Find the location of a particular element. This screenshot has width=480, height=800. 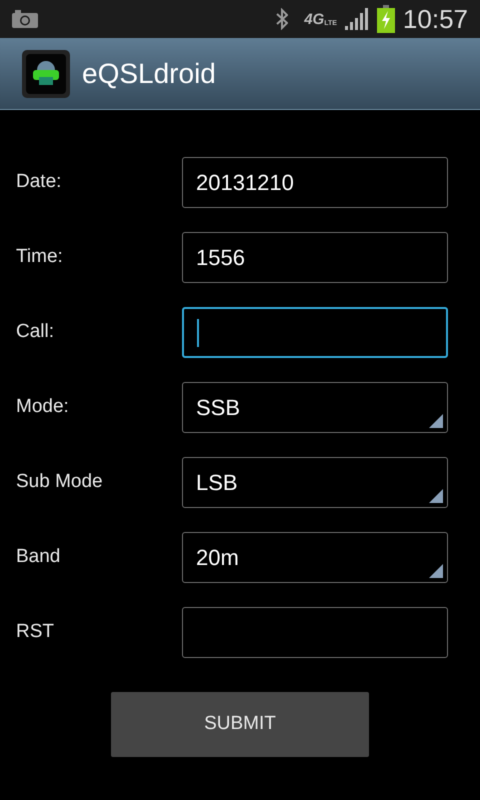

dropdown: SSB is located at coordinates (315, 407).